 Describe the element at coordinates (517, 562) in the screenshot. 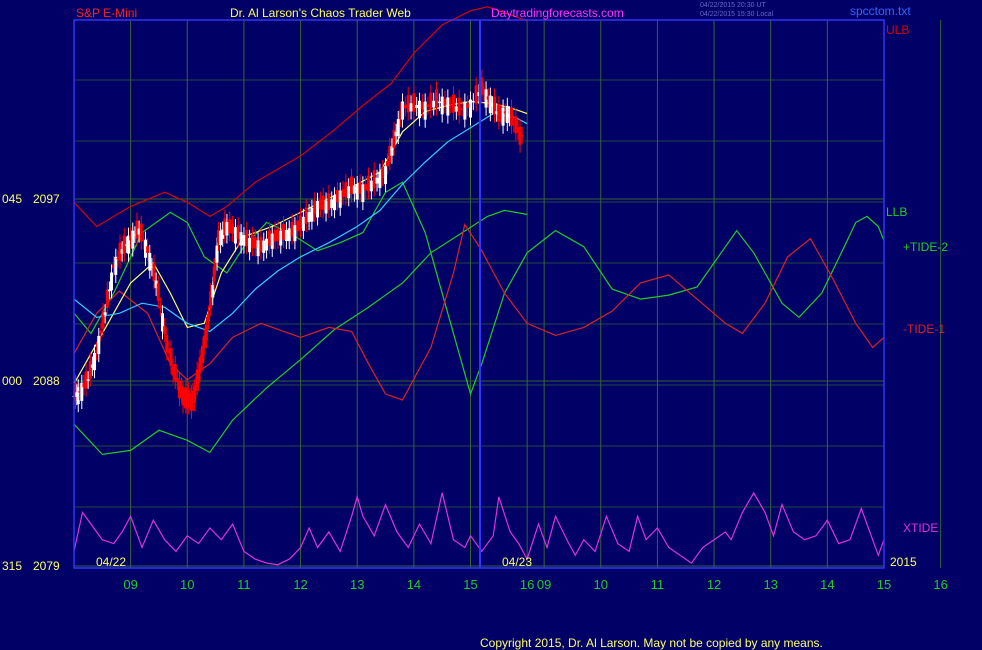

I see `date-label-day2: 04/23` at that location.